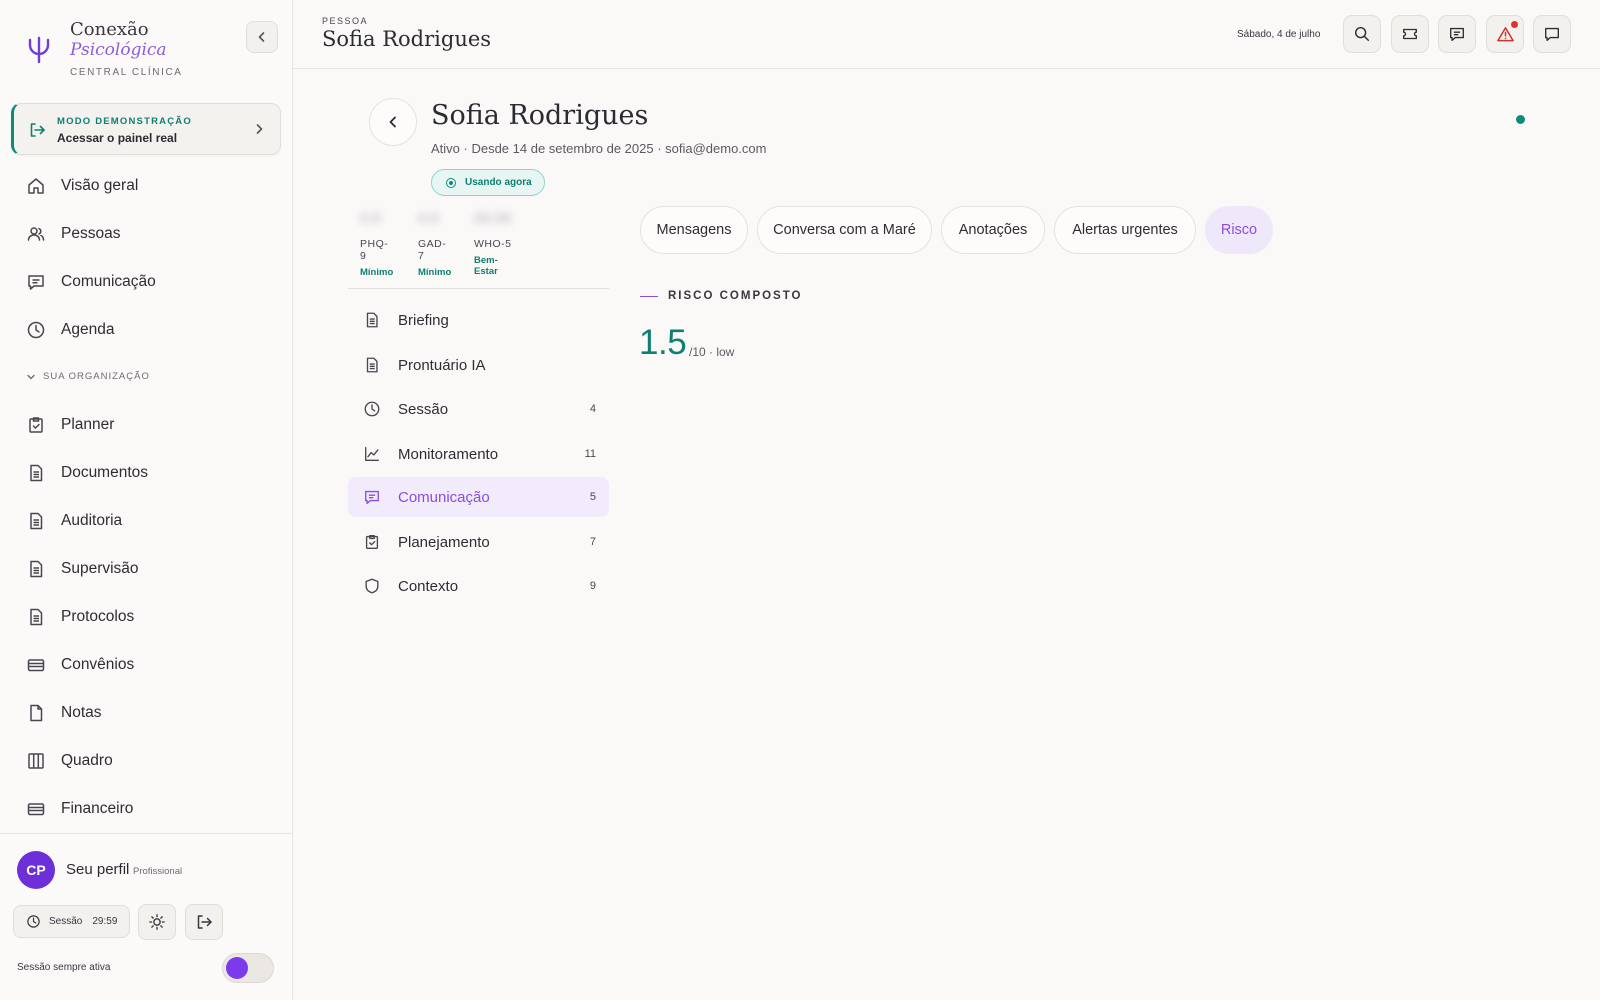 The image size is (1600, 1000). What do you see at coordinates (478, 320) in the screenshot?
I see `subnav-briefing: Briefing` at bounding box center [478, 320].